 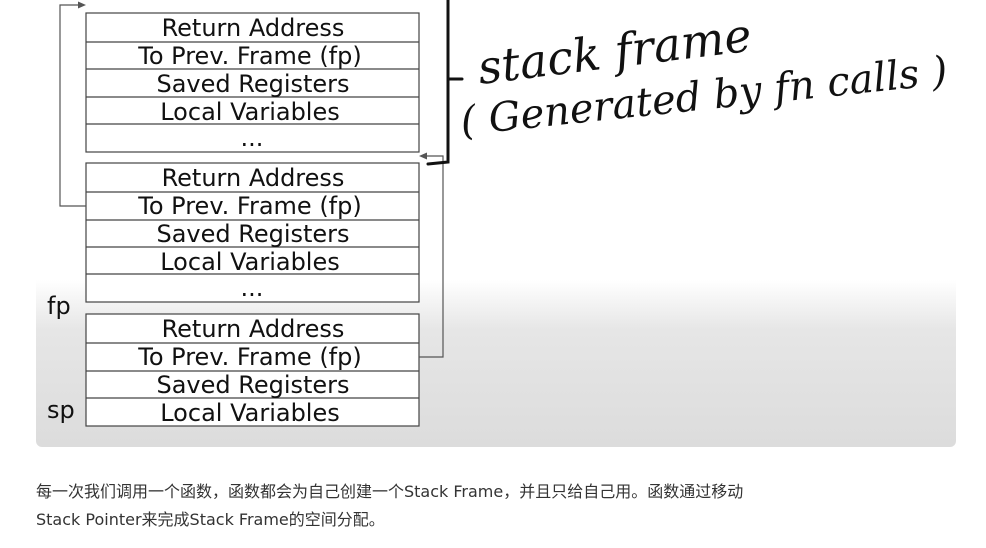 What do you see at coordinates (250, 262) in the screenshot?
I see `frame-2-local-variables: Local Variables` at bounding box center [250, 262].